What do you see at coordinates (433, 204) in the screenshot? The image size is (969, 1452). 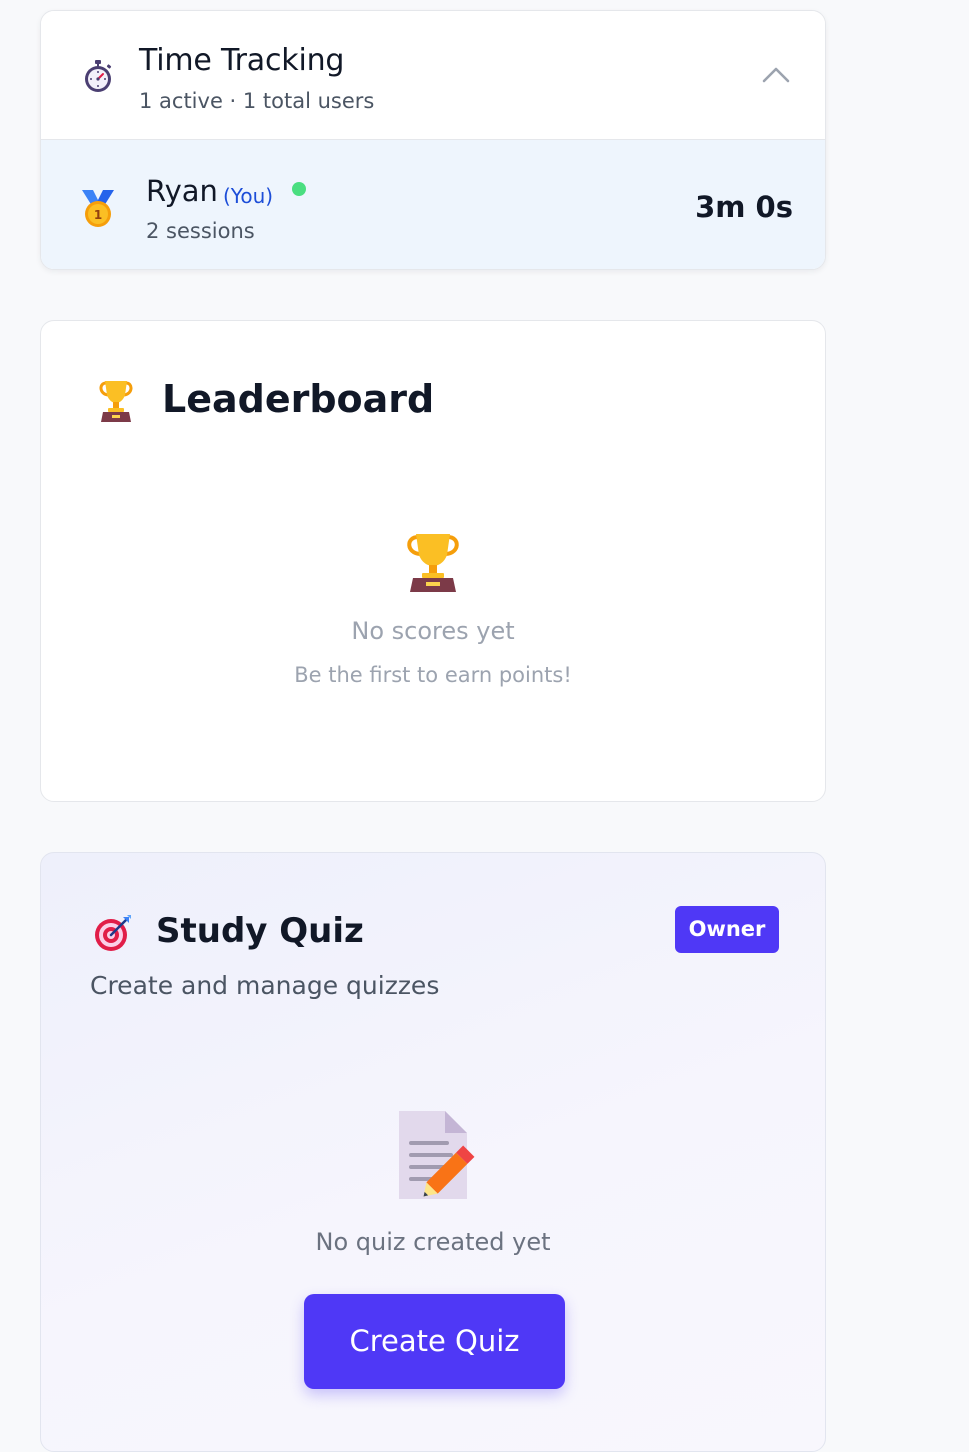 I see `time-tracking-user-row: 1 Ryan (You) 2 sessions 3m 0s` at bounding box center [433, 204].